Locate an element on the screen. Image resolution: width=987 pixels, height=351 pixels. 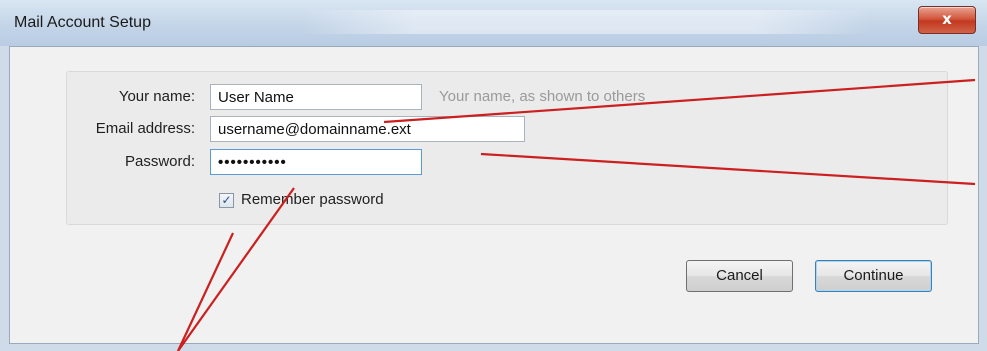
callout-line-name is located at coordinates (679, 101).